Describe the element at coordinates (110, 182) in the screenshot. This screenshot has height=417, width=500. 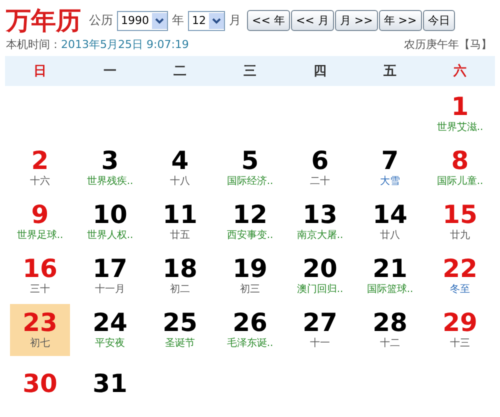
I see `festival-name: 世界残疾..` at that location.